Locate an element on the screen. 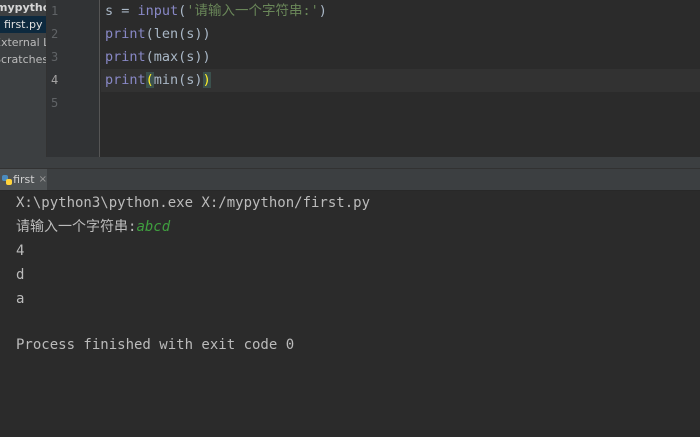 The width and height of the screenshot is (700, 437). code-line-2: print(len(s)) is located at coordinates (158, 34).